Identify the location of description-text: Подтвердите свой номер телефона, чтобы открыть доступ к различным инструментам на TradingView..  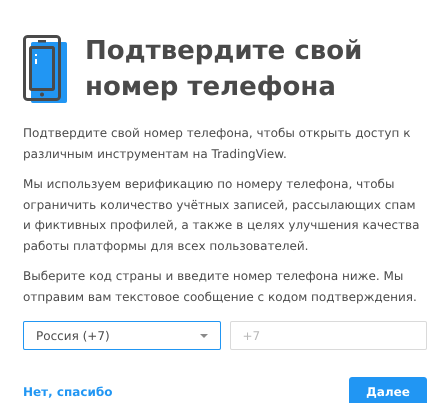
(217, 143).